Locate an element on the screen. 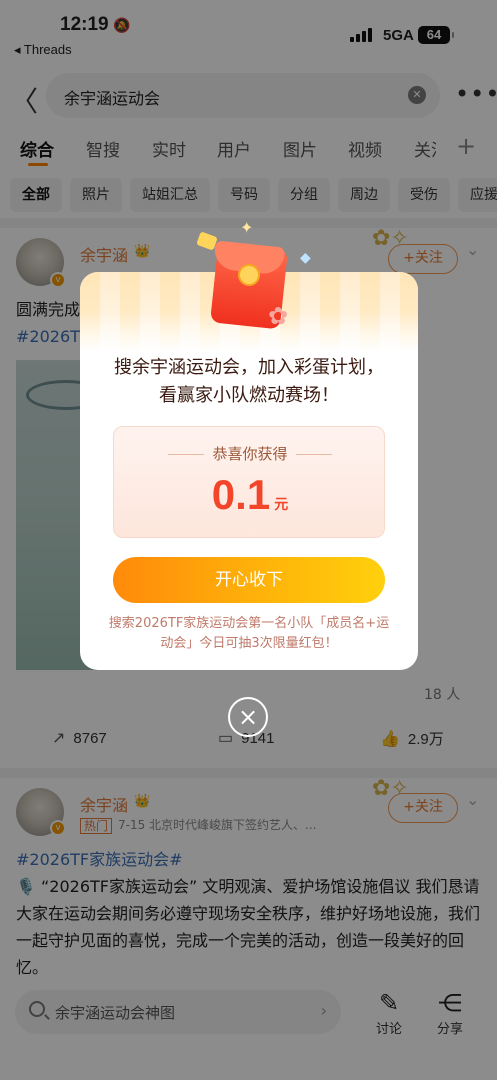 The height and width of the screenshot is (1080, 497). prize-card: 恭喜你获得 0.1 元 is located at coordinates (249, 482).